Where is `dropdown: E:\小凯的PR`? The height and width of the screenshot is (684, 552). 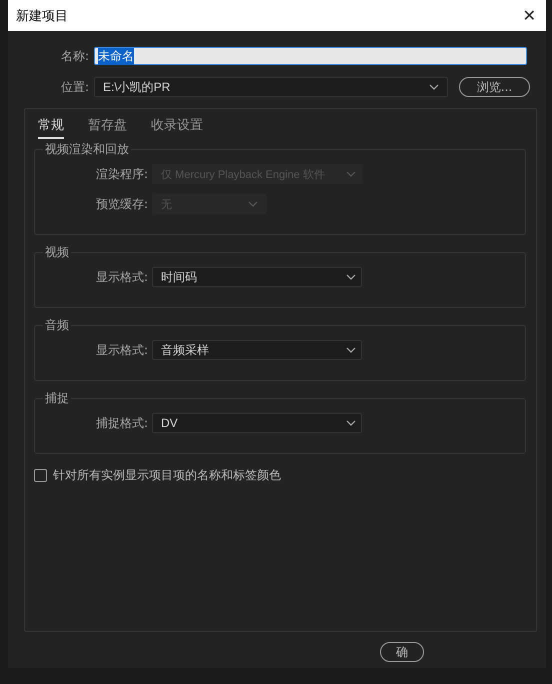 dropdown: E:\小凯的PR is located at coordinates (271, 87).